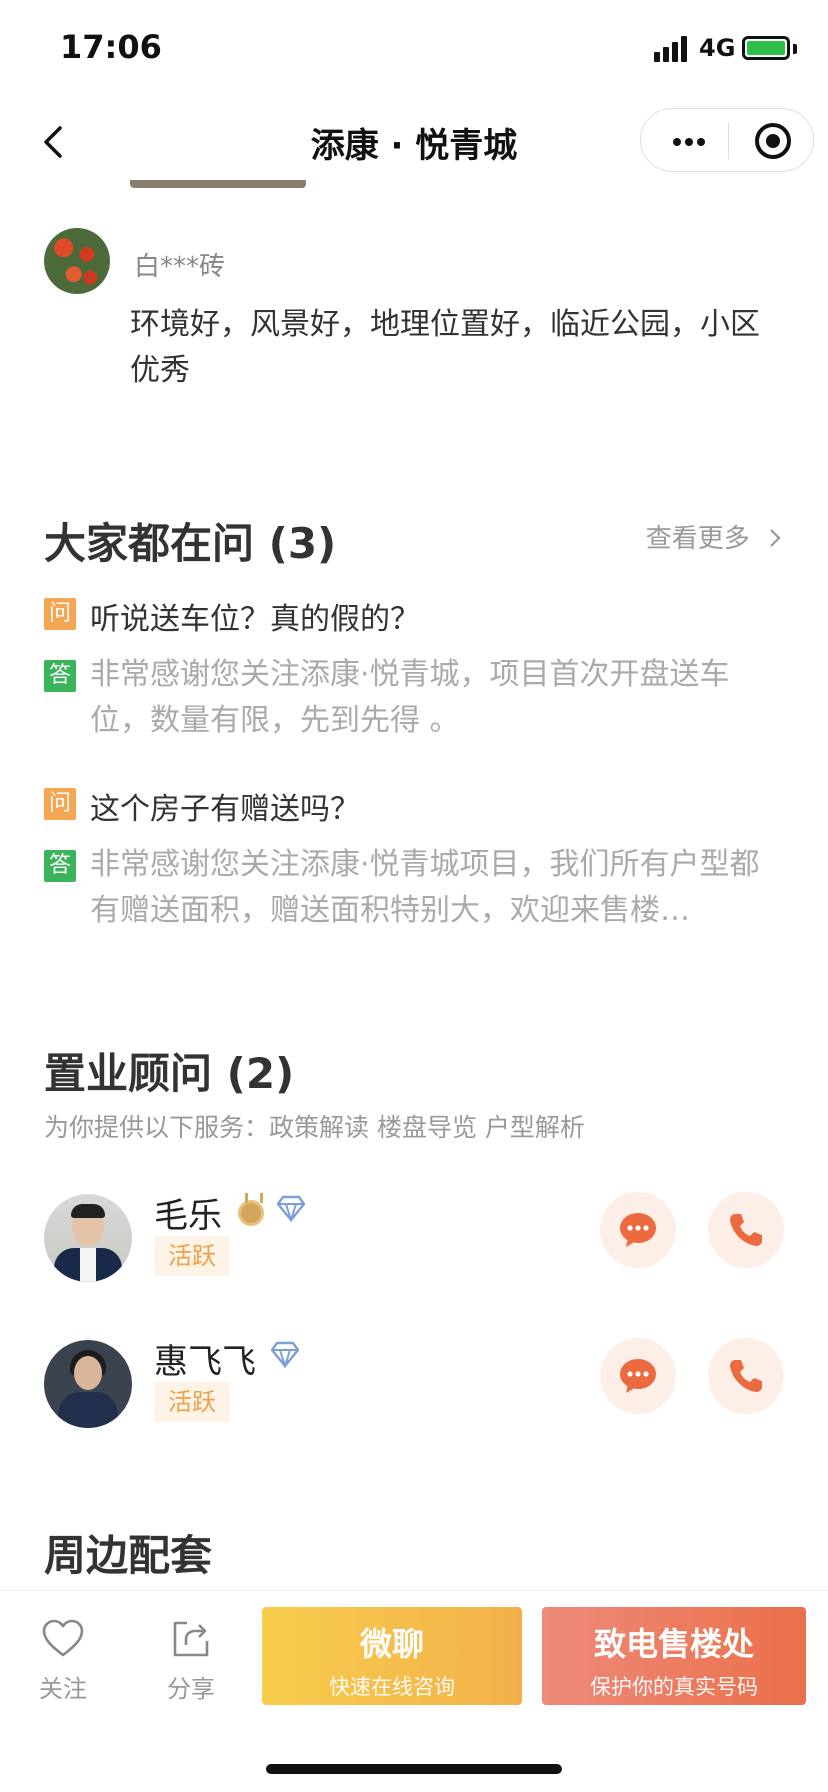 The width and height of the screenshot is (828, 1792). Describe the element at coordinates (795, 49) in the screenshot. I see `battery-cap` at that location.